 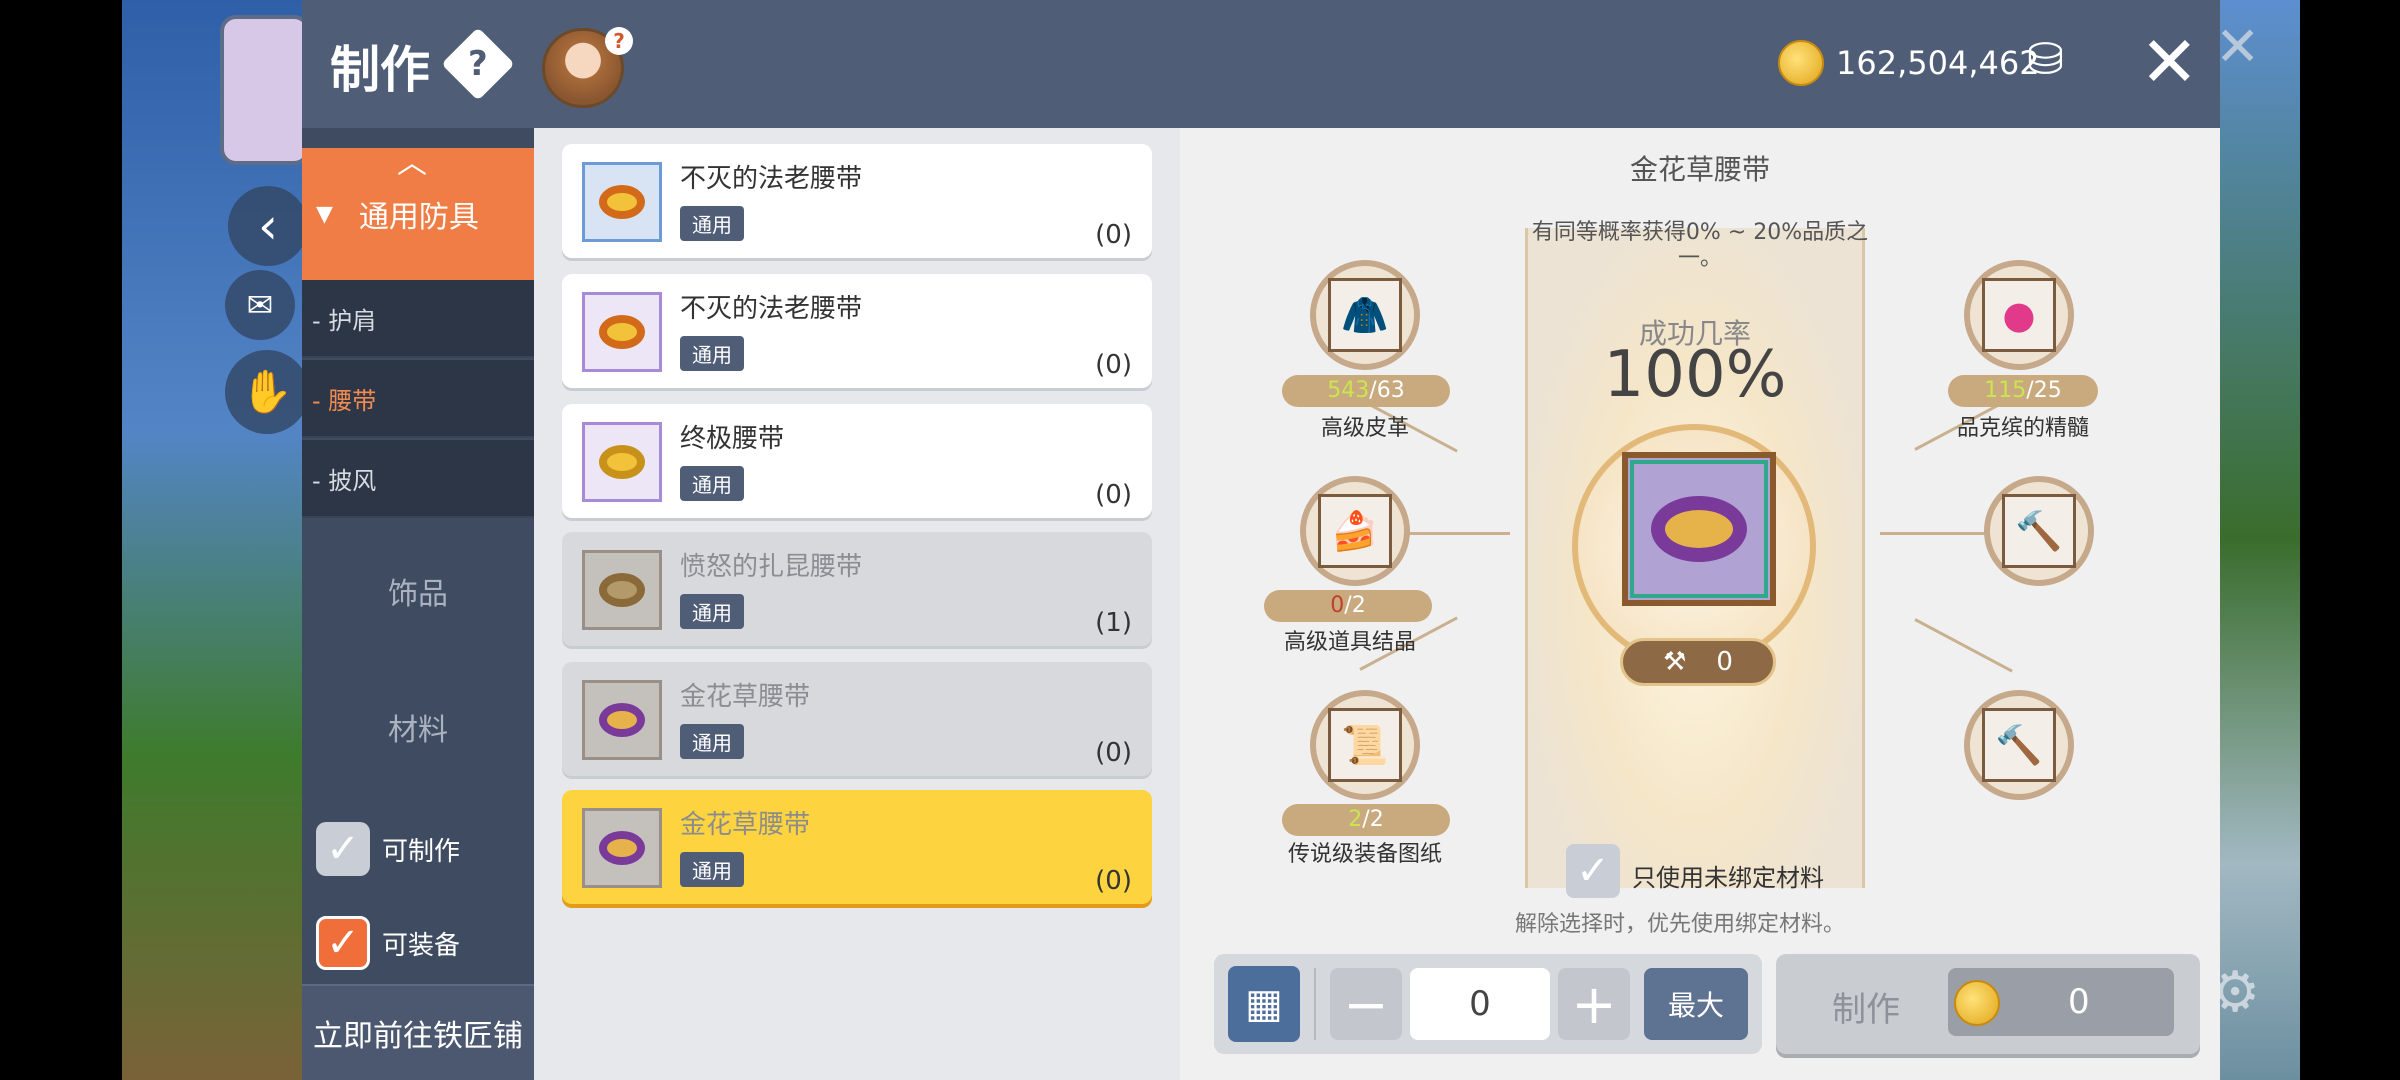 I want to click on quantity-input: 0, so click(x=1480, y=1004).